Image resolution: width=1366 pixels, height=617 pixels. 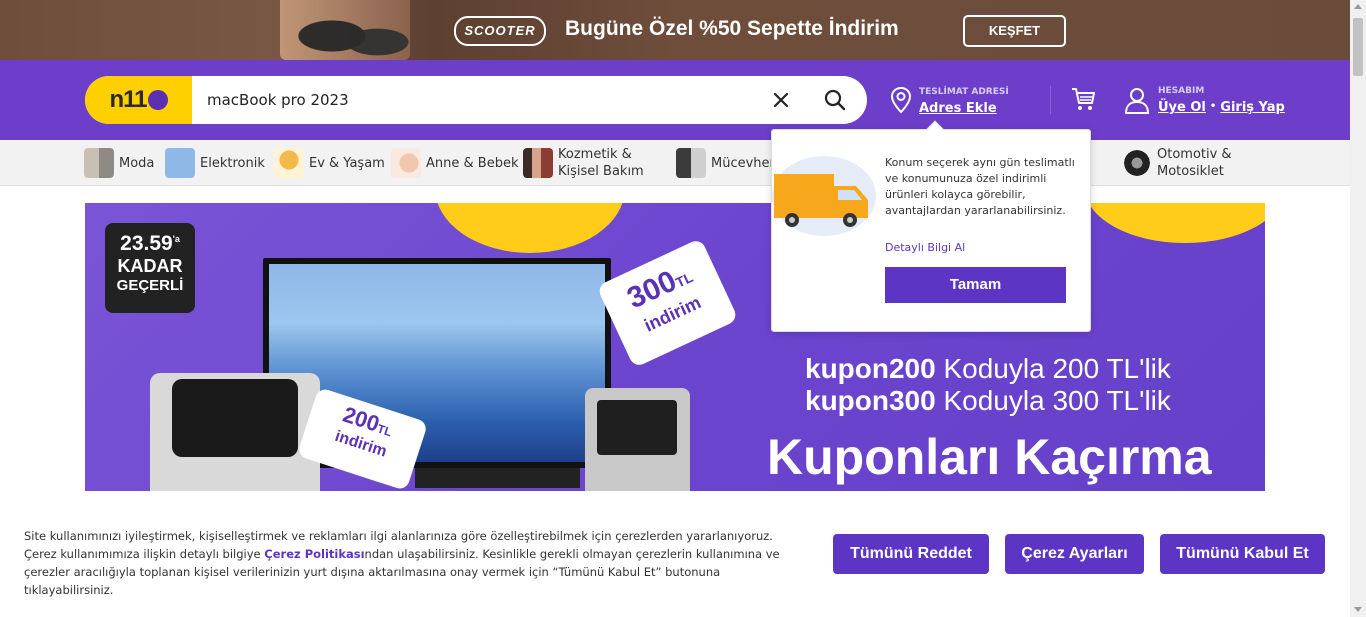 I want to click on delivery-truck-icon, so click(x=824, y=196).